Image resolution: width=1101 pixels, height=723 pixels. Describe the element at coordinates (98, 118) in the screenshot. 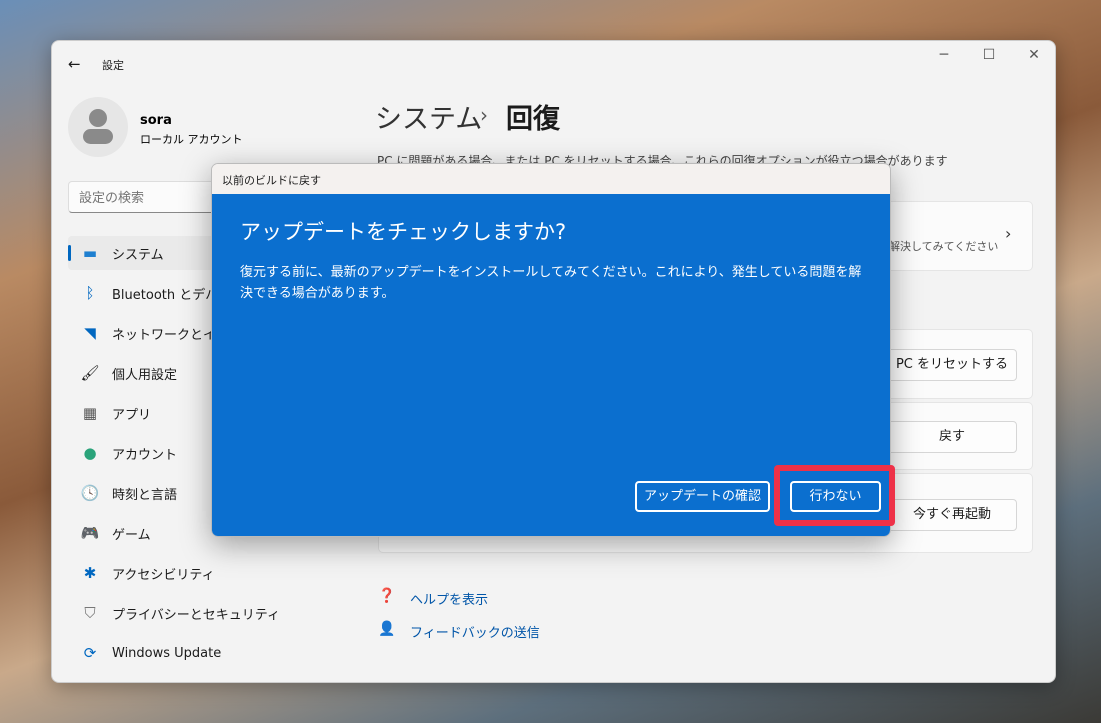

I see `person-icon` at that location.